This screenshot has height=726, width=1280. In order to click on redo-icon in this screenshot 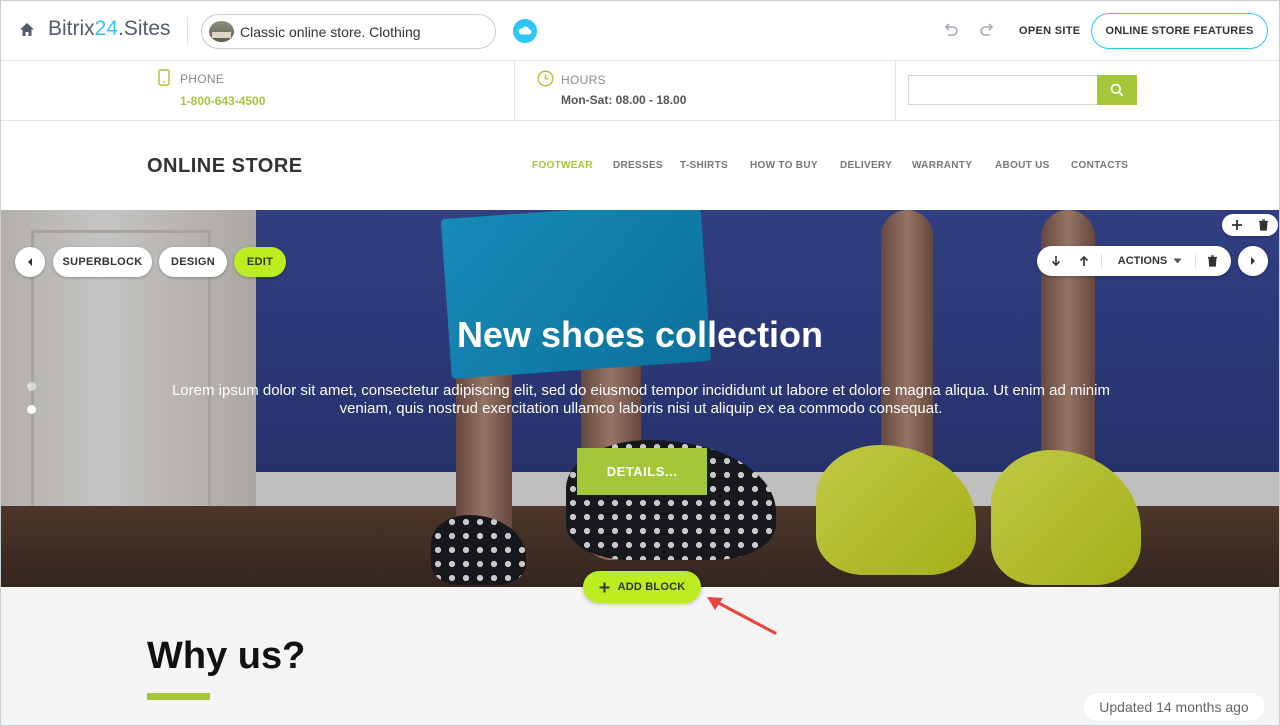, I will do `click(987, 31)`.